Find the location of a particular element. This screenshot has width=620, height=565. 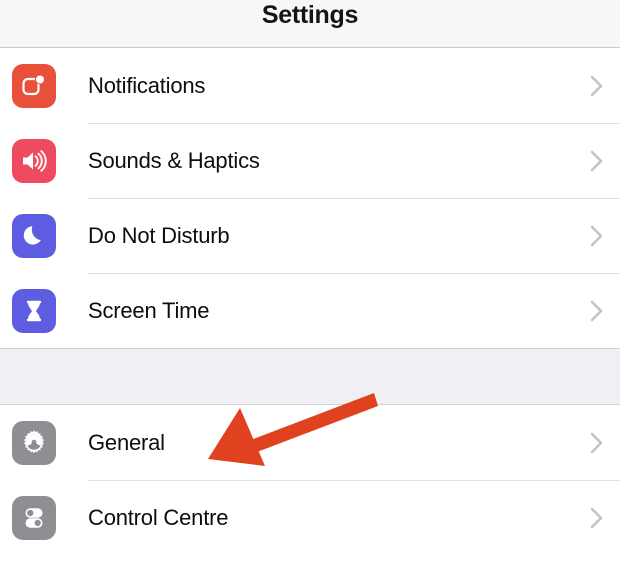

notifications-icon is located at coordinates (34, 85).